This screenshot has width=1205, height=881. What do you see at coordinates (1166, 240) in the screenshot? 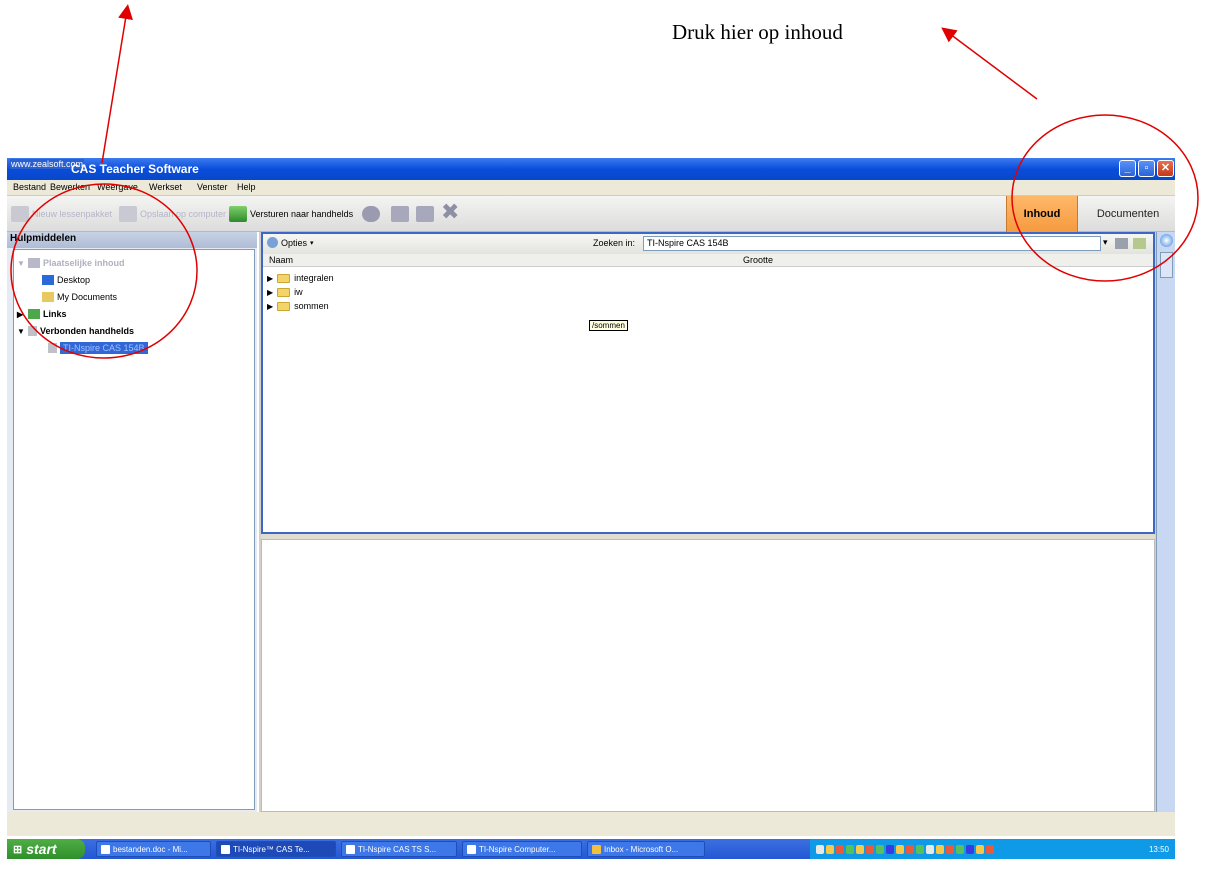
I see `help-globe-icon` at bounding box center [1166, 240].